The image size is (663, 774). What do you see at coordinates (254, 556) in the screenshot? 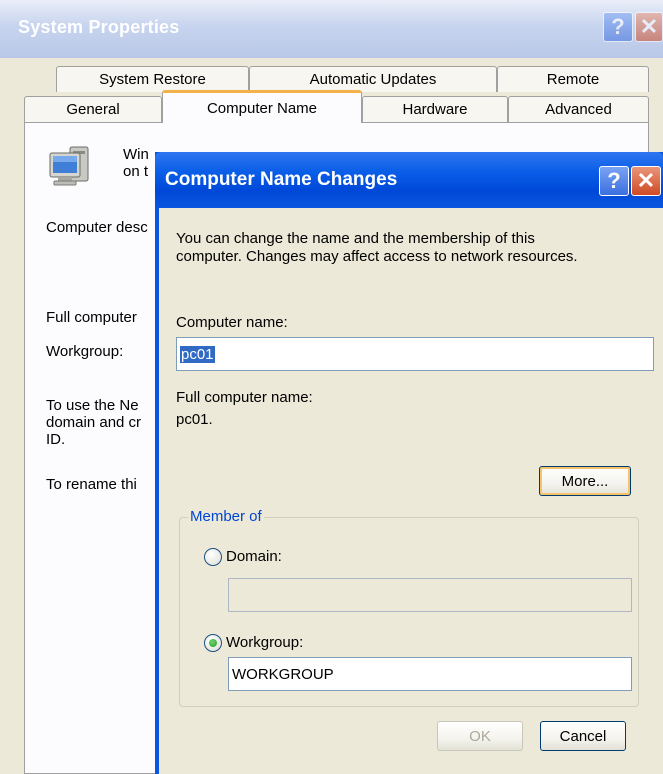
I see `domain-label: Domain:` at bounding box center [254, 556].